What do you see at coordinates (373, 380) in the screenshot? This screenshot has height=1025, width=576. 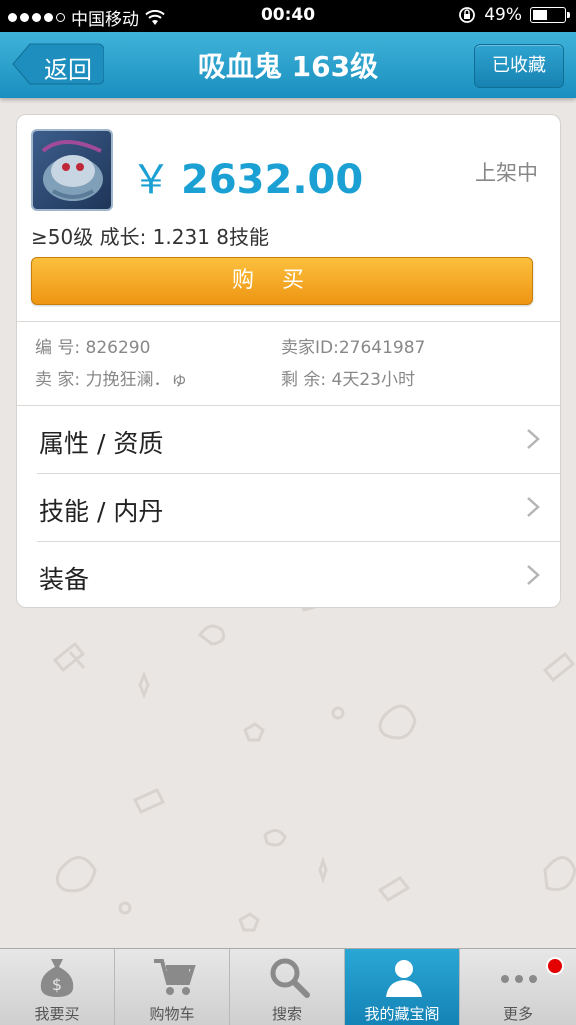 I see `remaining-time-value: 4天23小时` at bounding box center [373, 380].